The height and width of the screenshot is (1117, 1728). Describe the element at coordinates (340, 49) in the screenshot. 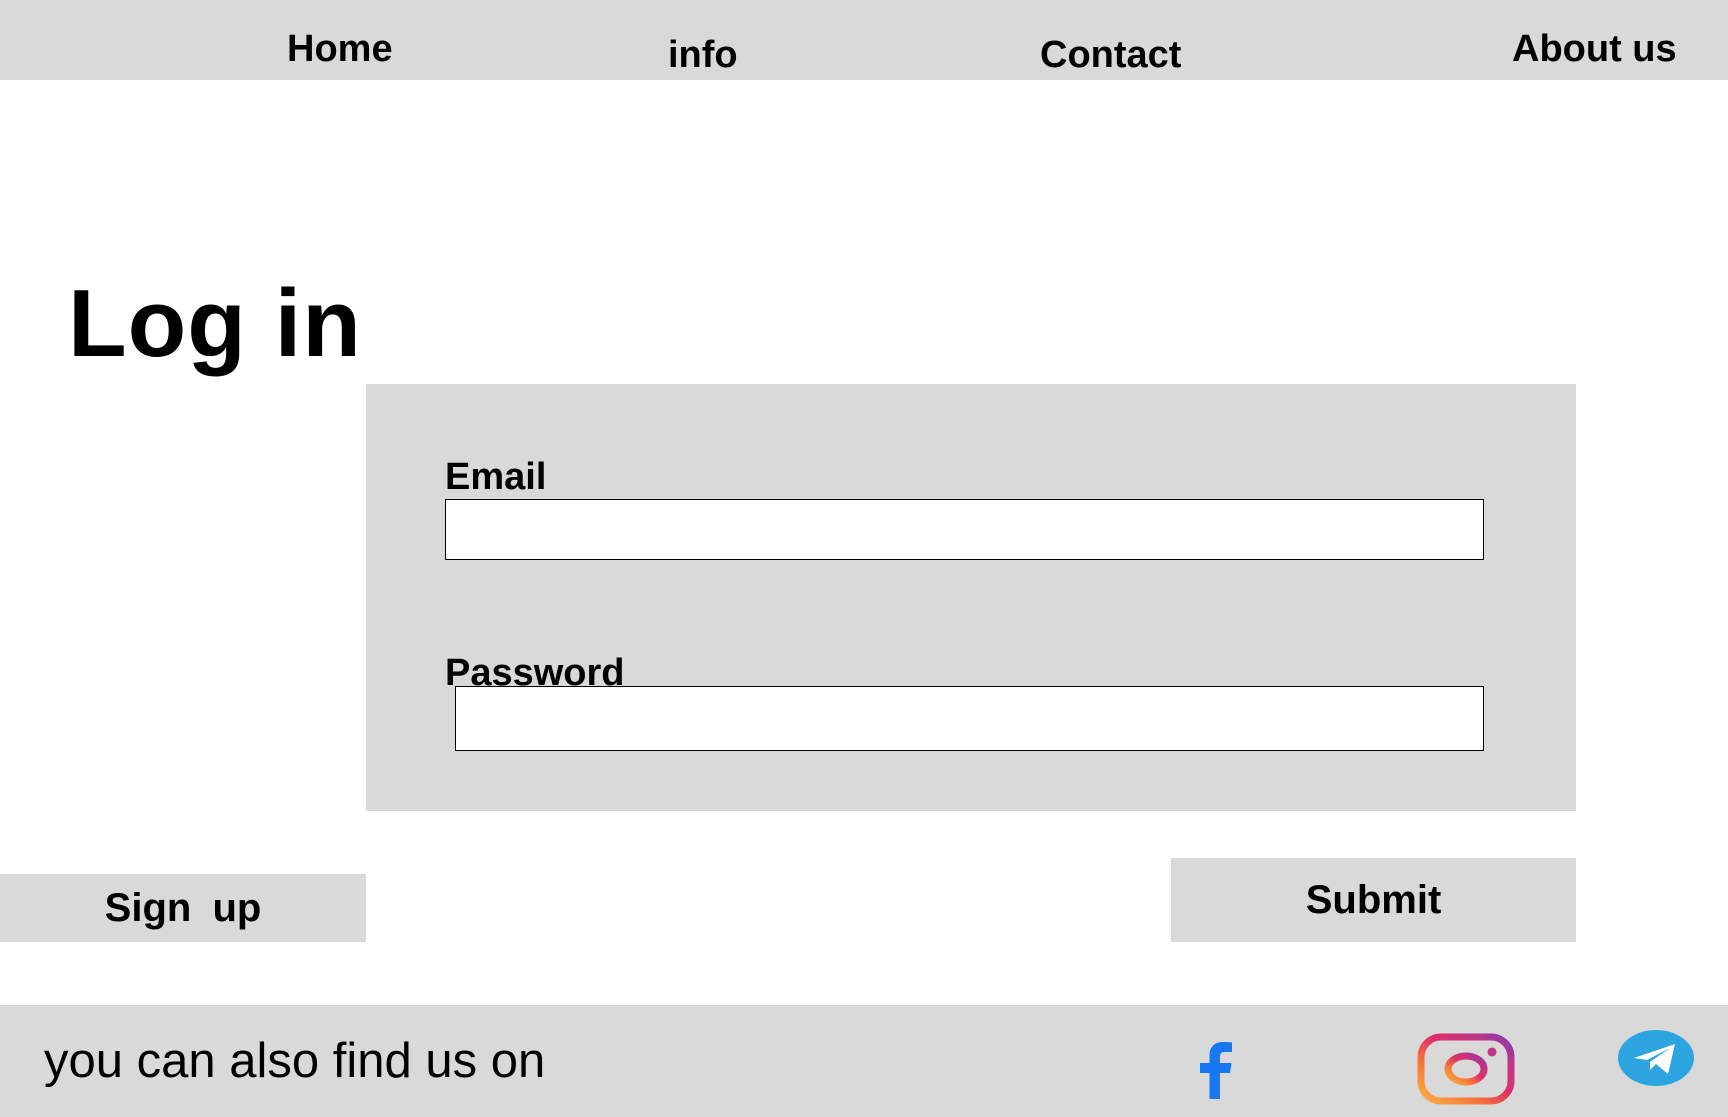

I see `nav-home-link: Home` at that location.